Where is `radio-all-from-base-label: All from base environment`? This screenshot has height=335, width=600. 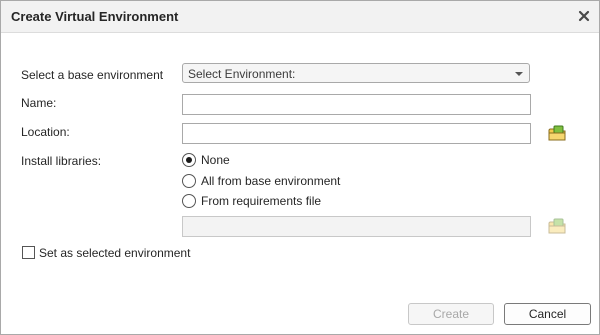
radio-all-from-base-label: All from base environment is located at coordinates (271, 181).